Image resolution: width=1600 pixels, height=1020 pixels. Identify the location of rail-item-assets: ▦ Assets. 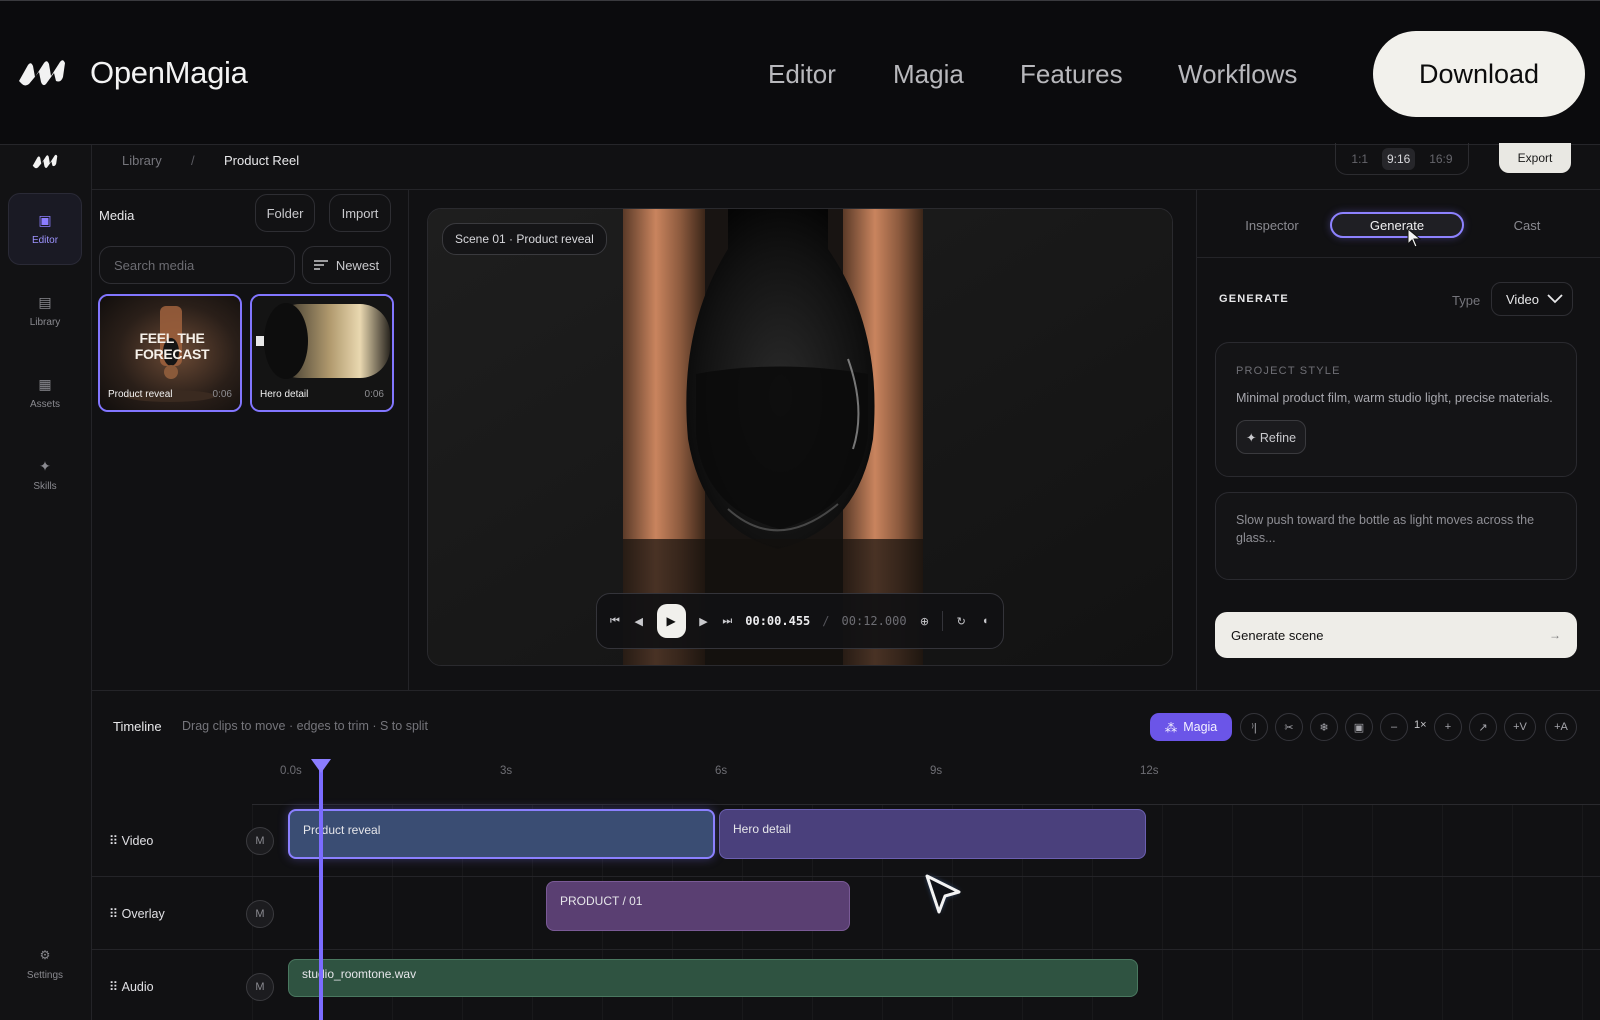
(45, 393).